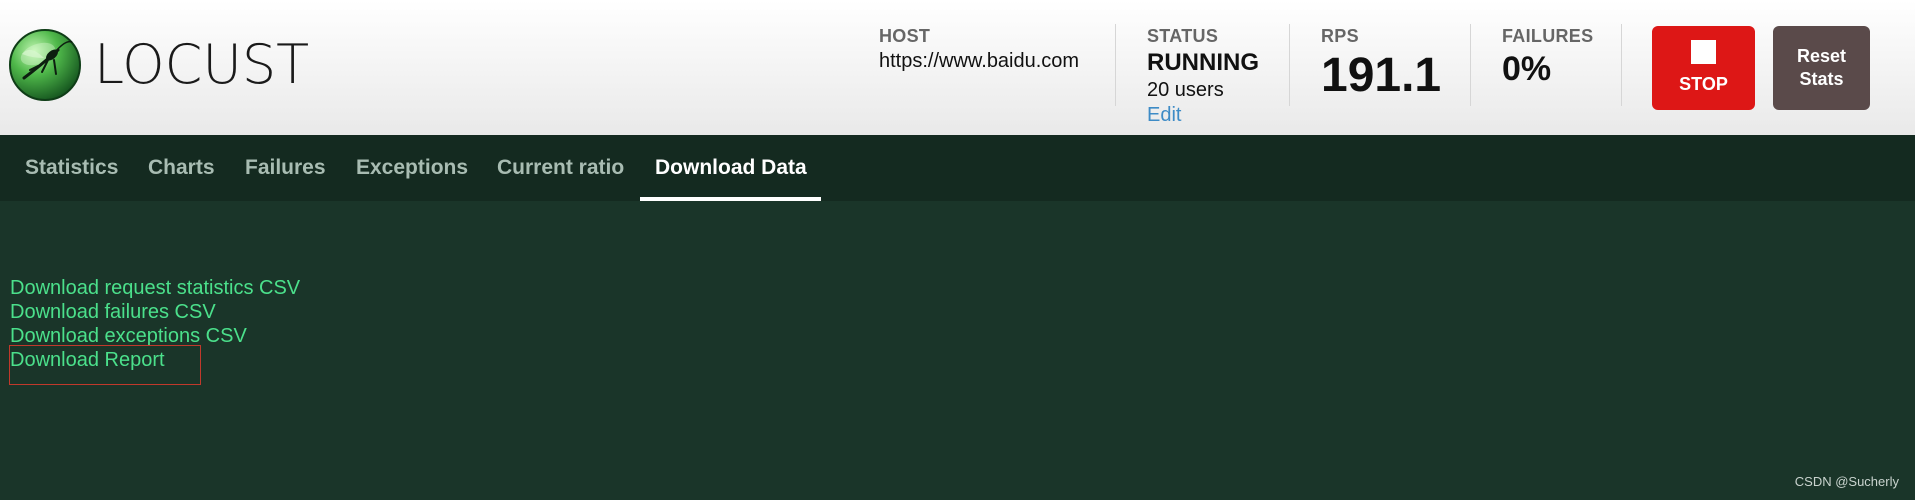 The height and width of the screenshot is (500, 1915). Describe the element at coordinates (560, 168) in the screenshot. I see `tab-current-ratio: Current ratio` at that location.